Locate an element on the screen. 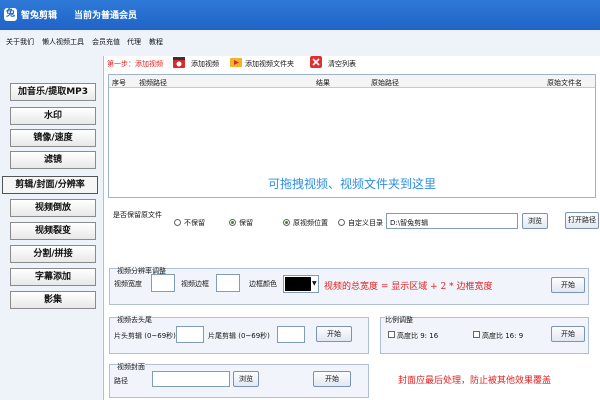  sidebar-item-mirror-speed: 镜像/速度 is located at coordinates (53, 138).